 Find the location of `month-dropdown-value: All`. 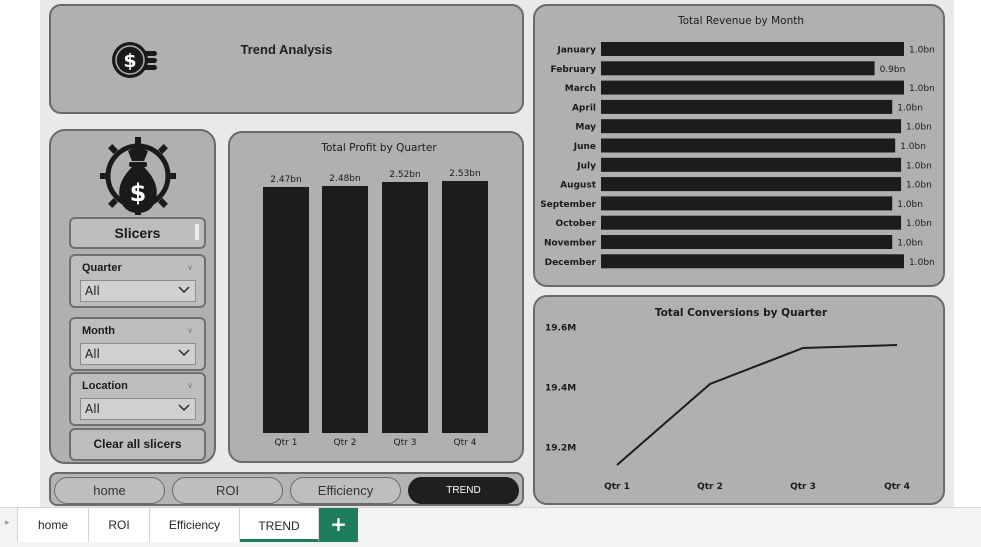

month-dropdown-value: All is located at coordinates (92, 354).